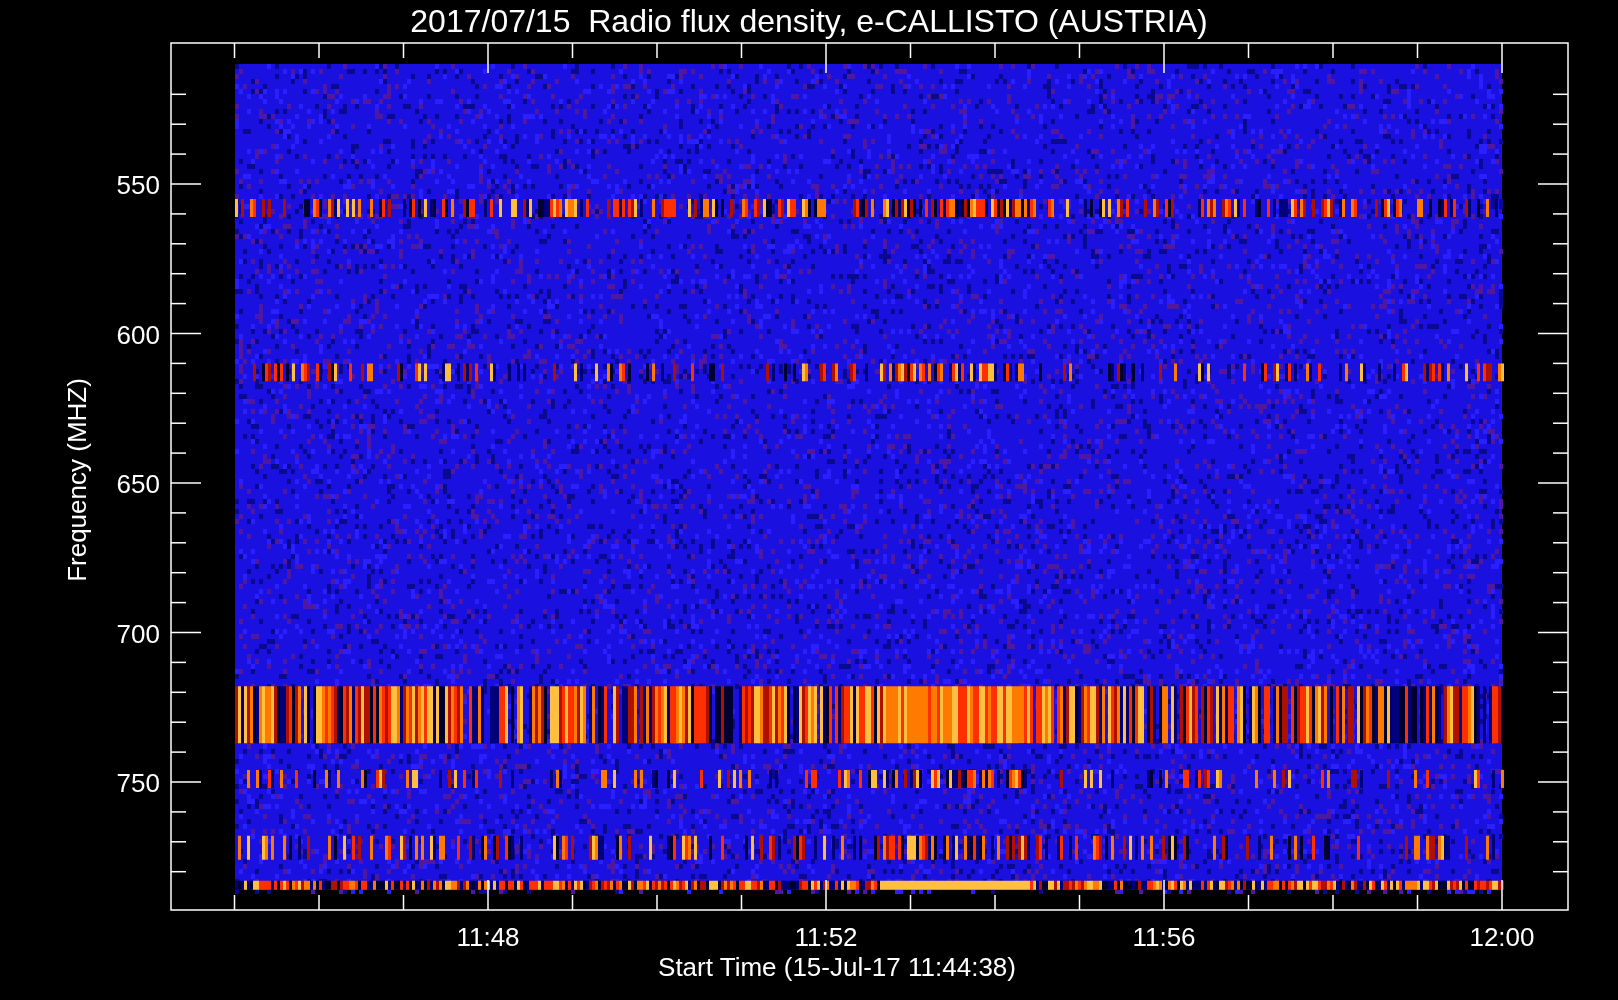 This screenshot has width=1618, height=1000. Describe the element at coordinates (138, 633) in the screenshot. I see `tick-label: 700` at that location.